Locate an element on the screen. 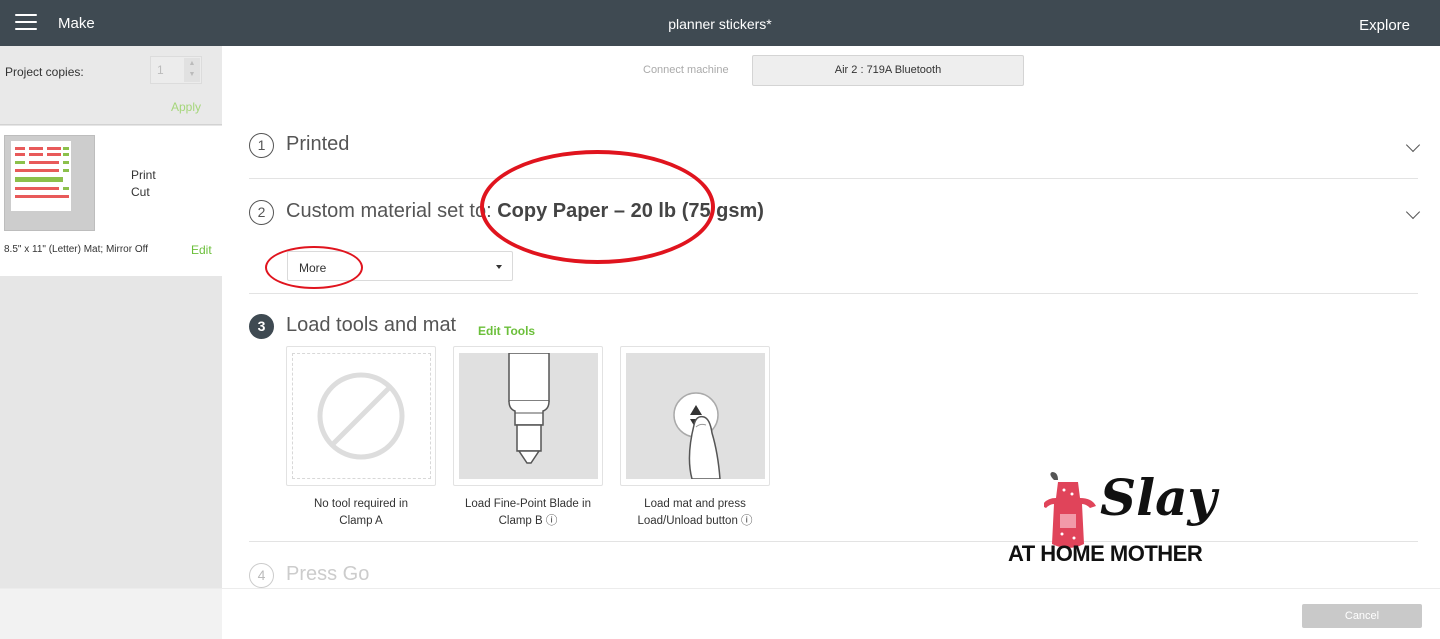  step-4-title: Press Go is located at coordinates (328, 574).